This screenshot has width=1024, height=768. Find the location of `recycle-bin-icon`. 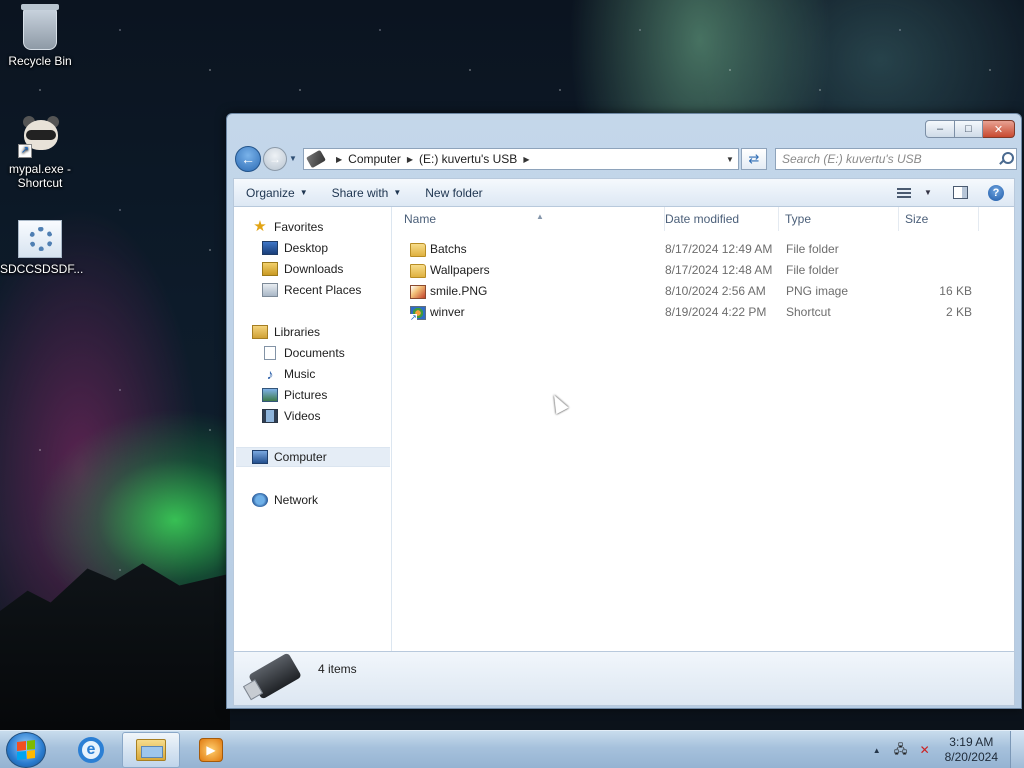

recycle-bin-icon is located at coordinates (40, 27).